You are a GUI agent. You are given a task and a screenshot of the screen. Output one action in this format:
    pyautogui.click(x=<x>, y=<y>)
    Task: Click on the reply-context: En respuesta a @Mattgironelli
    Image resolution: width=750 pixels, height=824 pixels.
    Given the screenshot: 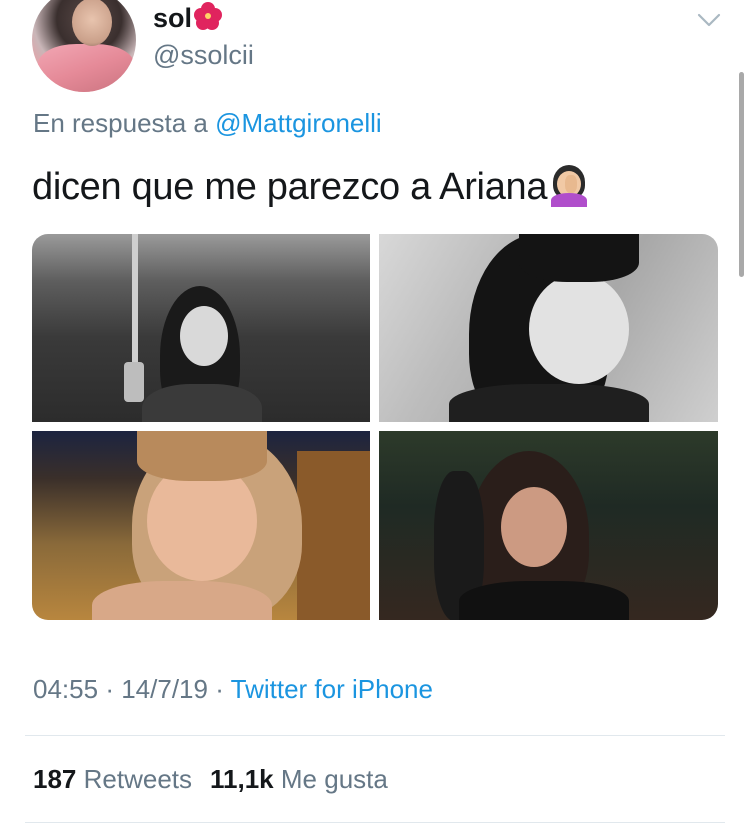 What is the action you would take?
    pyautogui.click(x=207, y=123)
    